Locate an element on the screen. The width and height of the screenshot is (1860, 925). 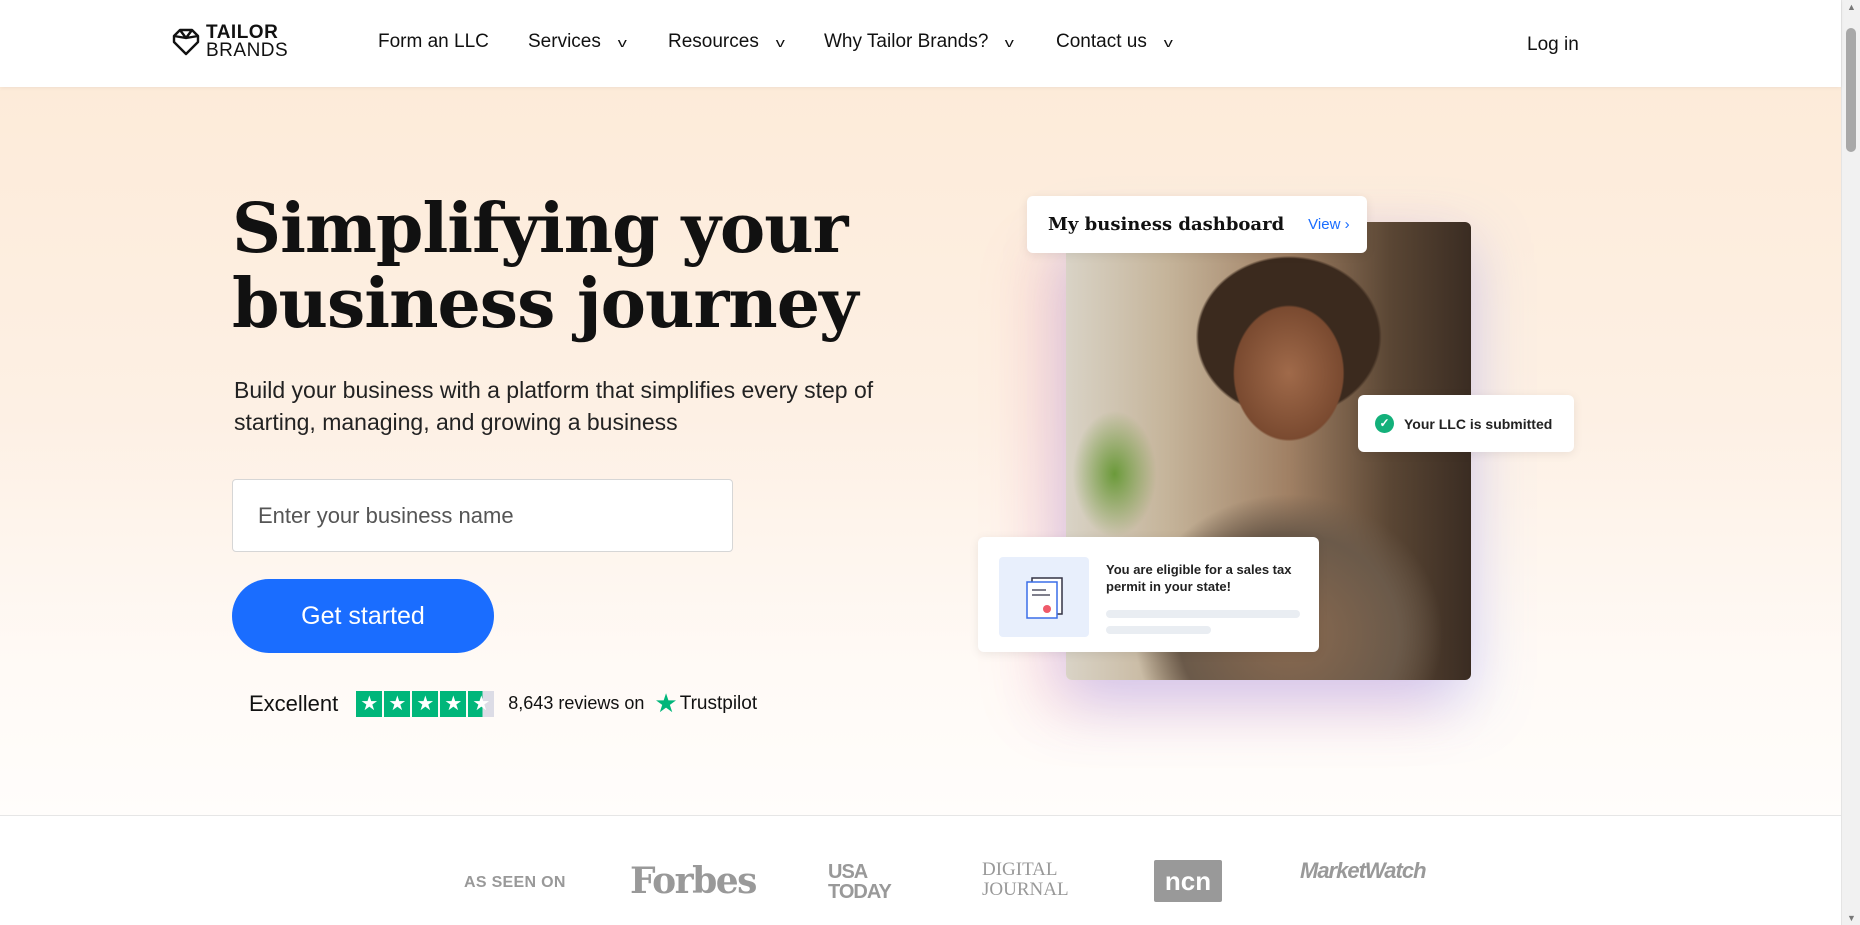
nav-form-llc: Form an LLC is located at coordinates (433, 42).